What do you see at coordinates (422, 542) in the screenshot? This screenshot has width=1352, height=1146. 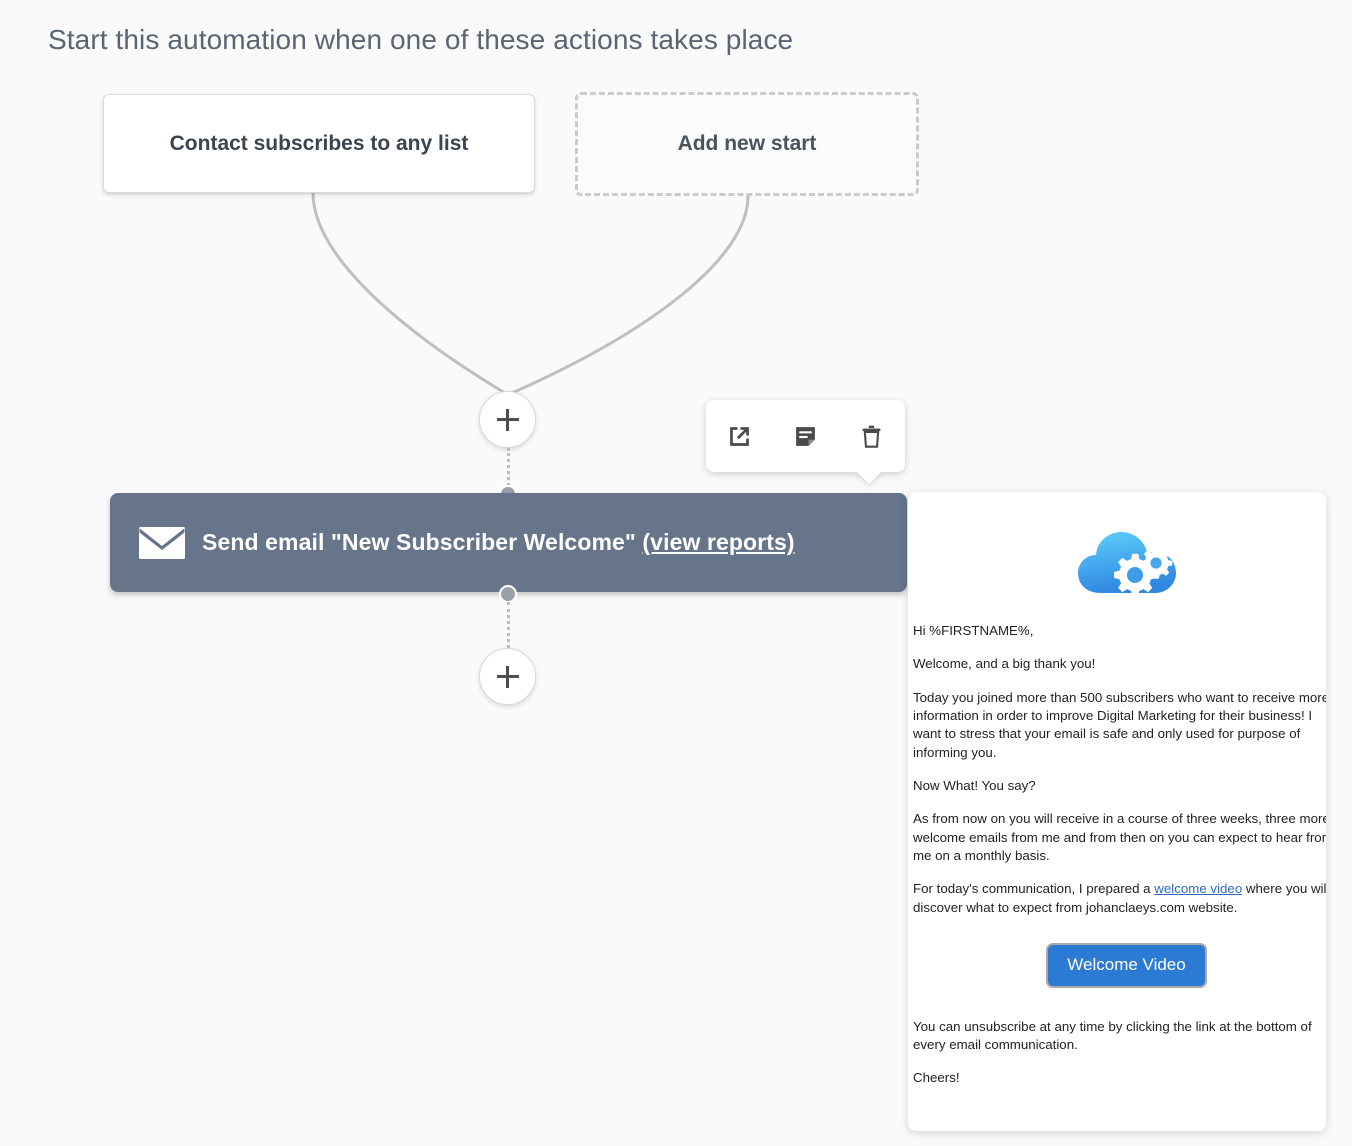 I see `action-node-text: Send email "New Subscriber Welcome"` at bounding box center [422, 542].